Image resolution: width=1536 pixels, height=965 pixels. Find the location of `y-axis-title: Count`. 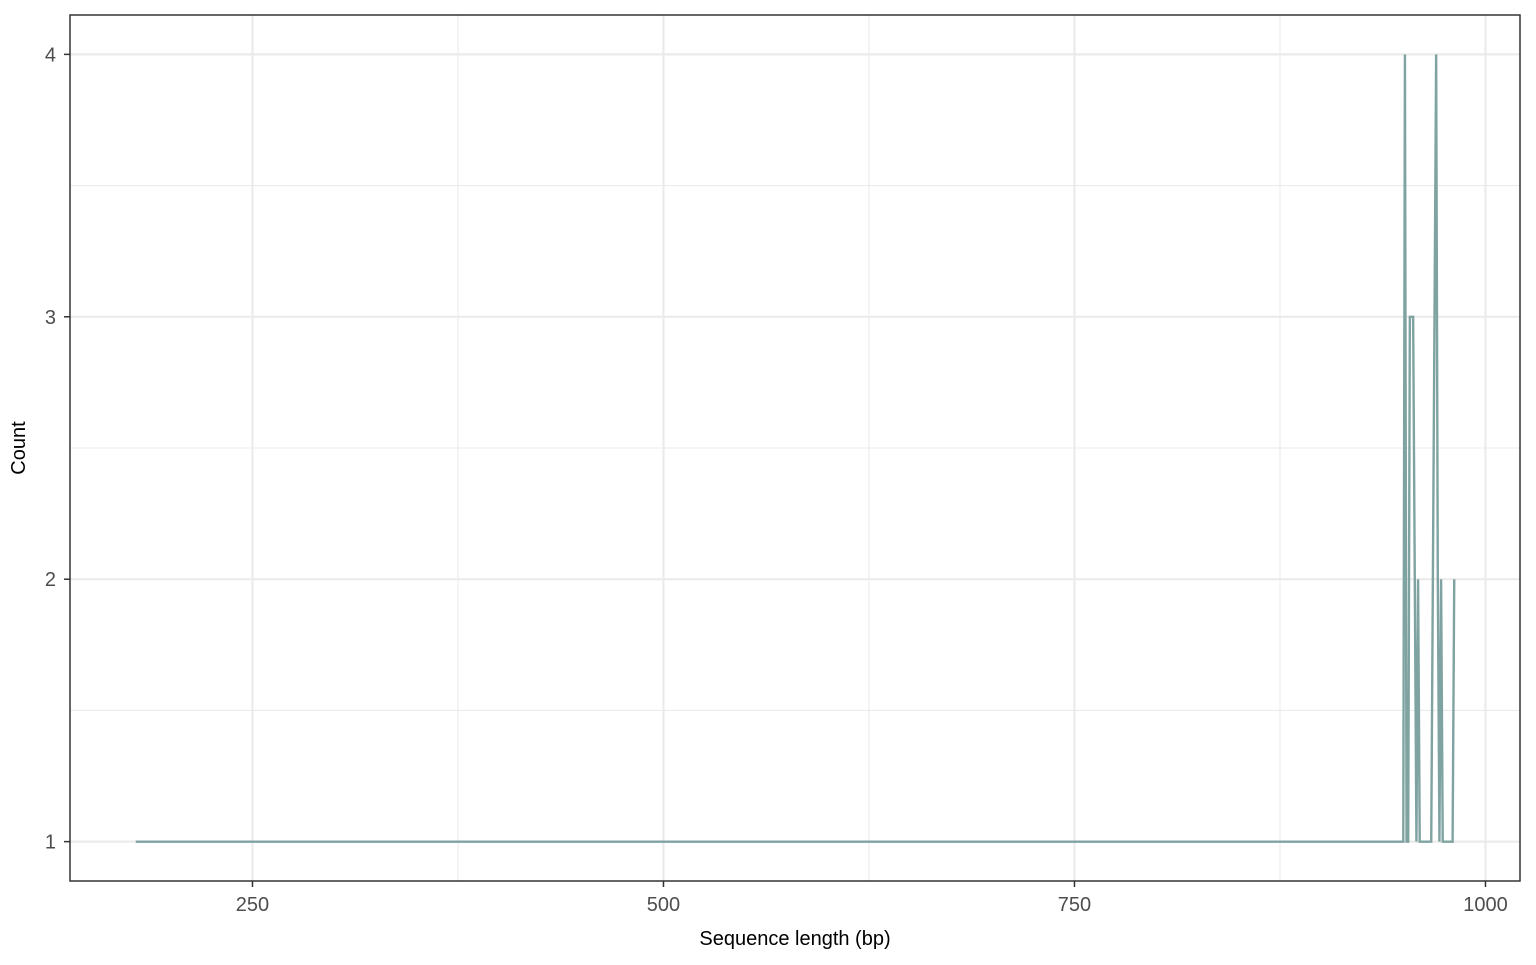

y-axis-title: Count is located at coordinates (19, 448).